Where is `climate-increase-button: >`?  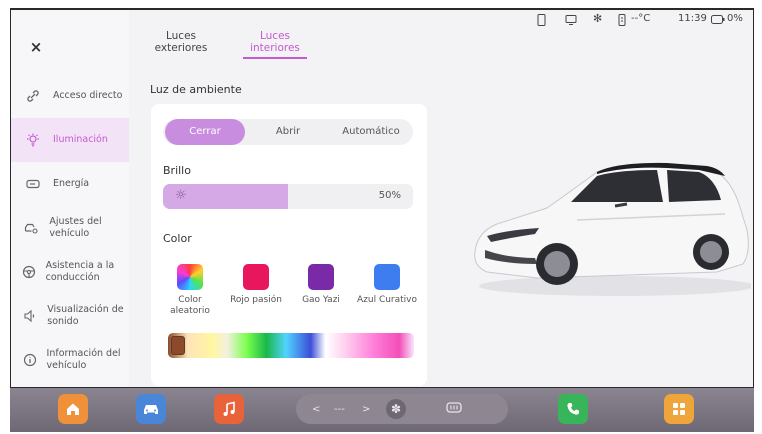 climate-increase-button: > is located at coordinates (366, 409).